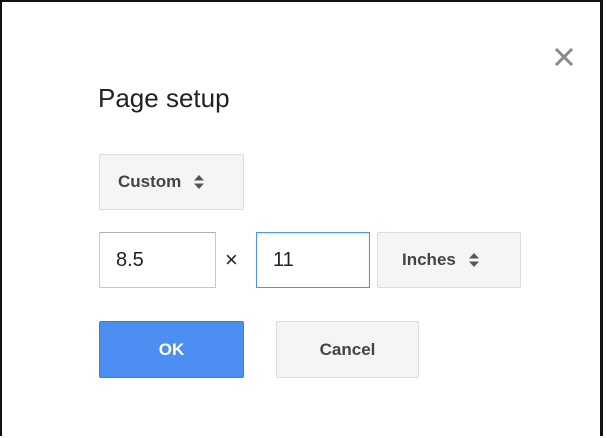 The width and height of the screenshot is (607, 438). Describe the element at coordinates (150, 181) in the screenshot. I see `preset-select-label: Custom` at that location.